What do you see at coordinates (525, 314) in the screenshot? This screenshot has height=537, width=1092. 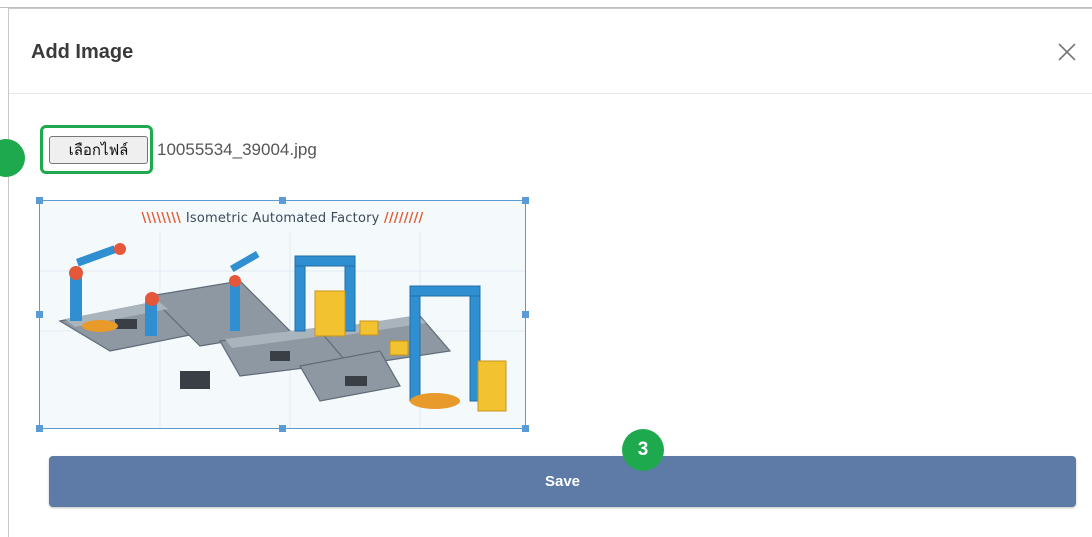 I see `resize-handle-middle-right` at bounding box center [525, 314].